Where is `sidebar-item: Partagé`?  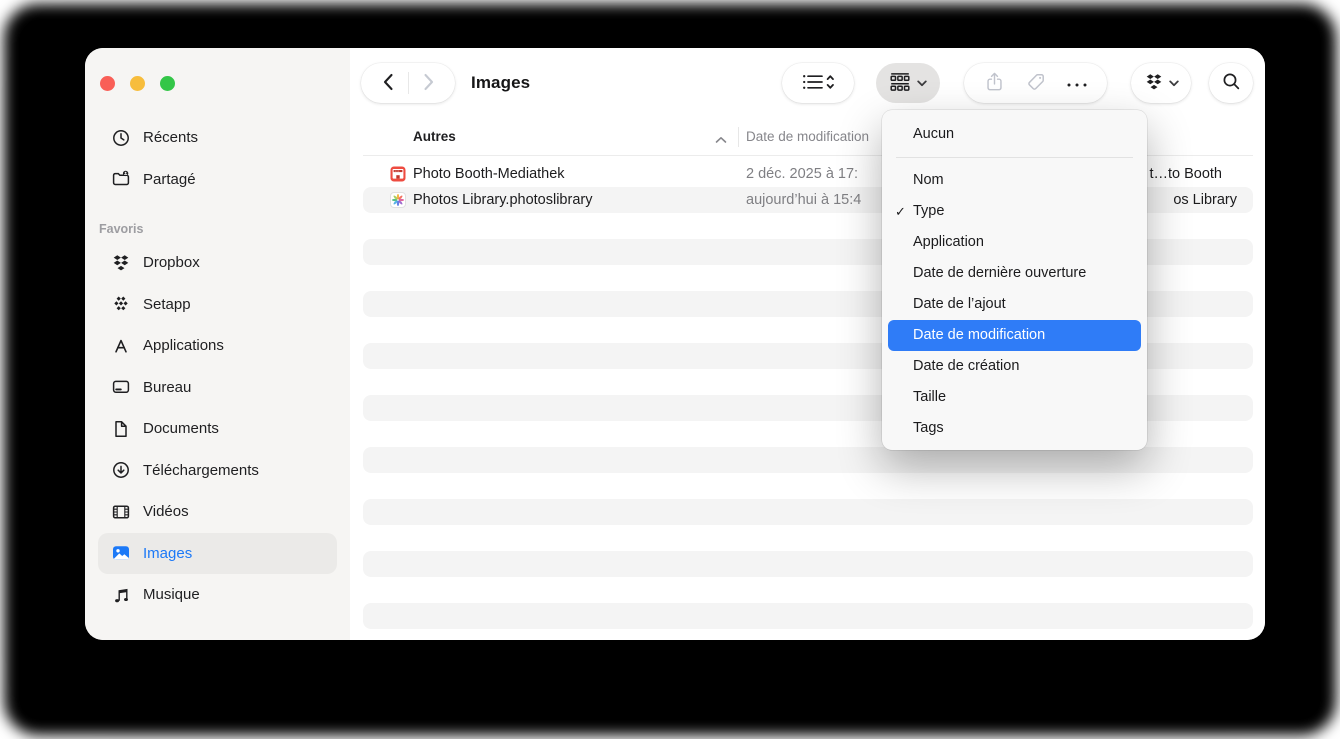
sidebar-item: Partagé is located at coordinates (217, 180).